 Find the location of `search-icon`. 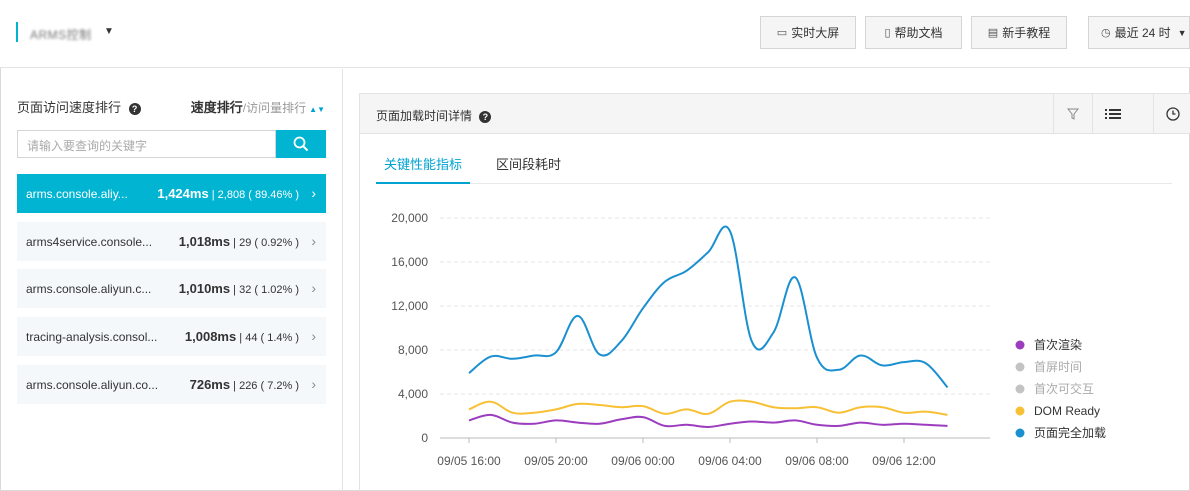

search-icon is located at coordinates (301, 144).